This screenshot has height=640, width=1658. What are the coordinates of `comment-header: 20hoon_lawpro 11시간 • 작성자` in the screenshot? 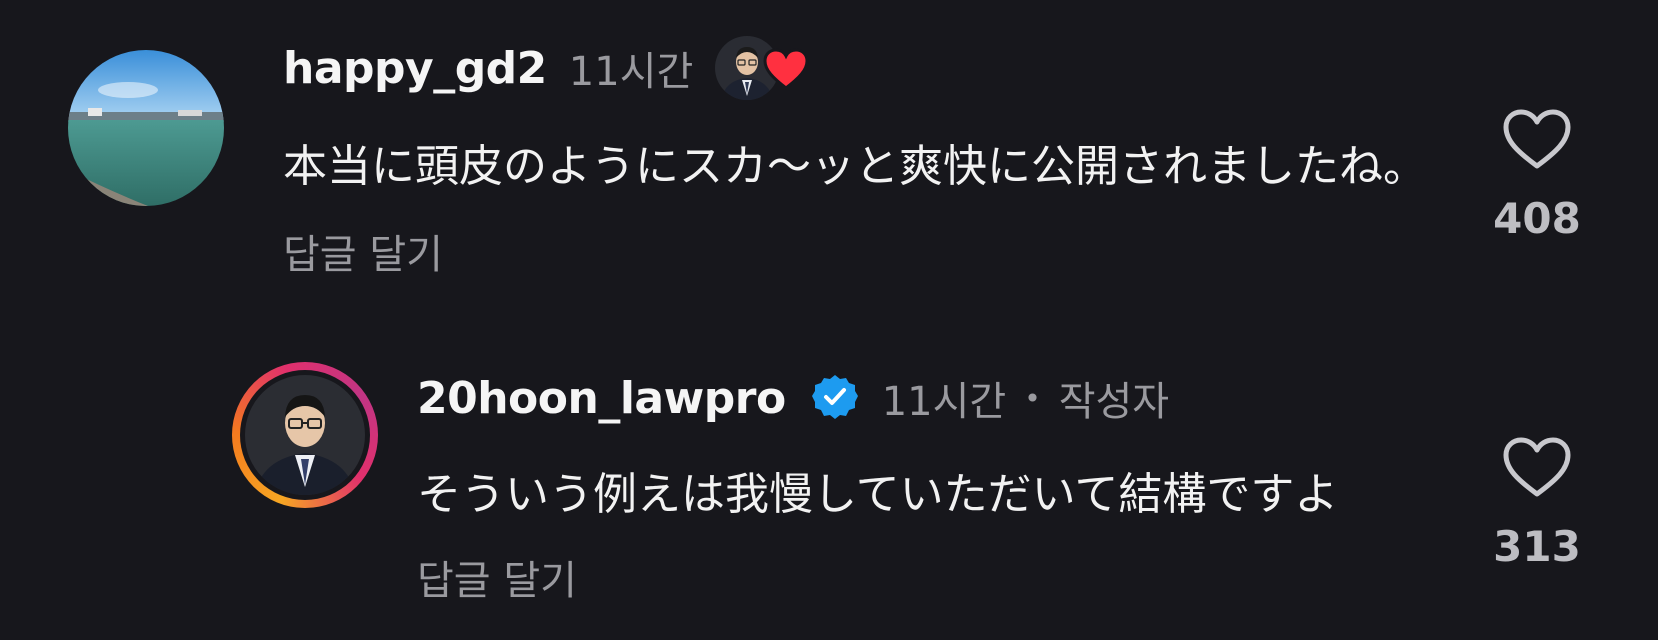 It's located at (793, 398).